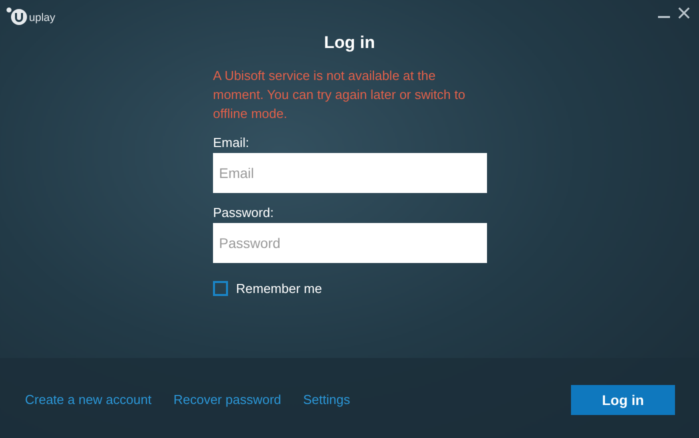 This screenshot has width=699, height=438. What do you see at coordinates (17, 16) in the screenshot?
I see `logo-icon` at bounding box center [17, 16].